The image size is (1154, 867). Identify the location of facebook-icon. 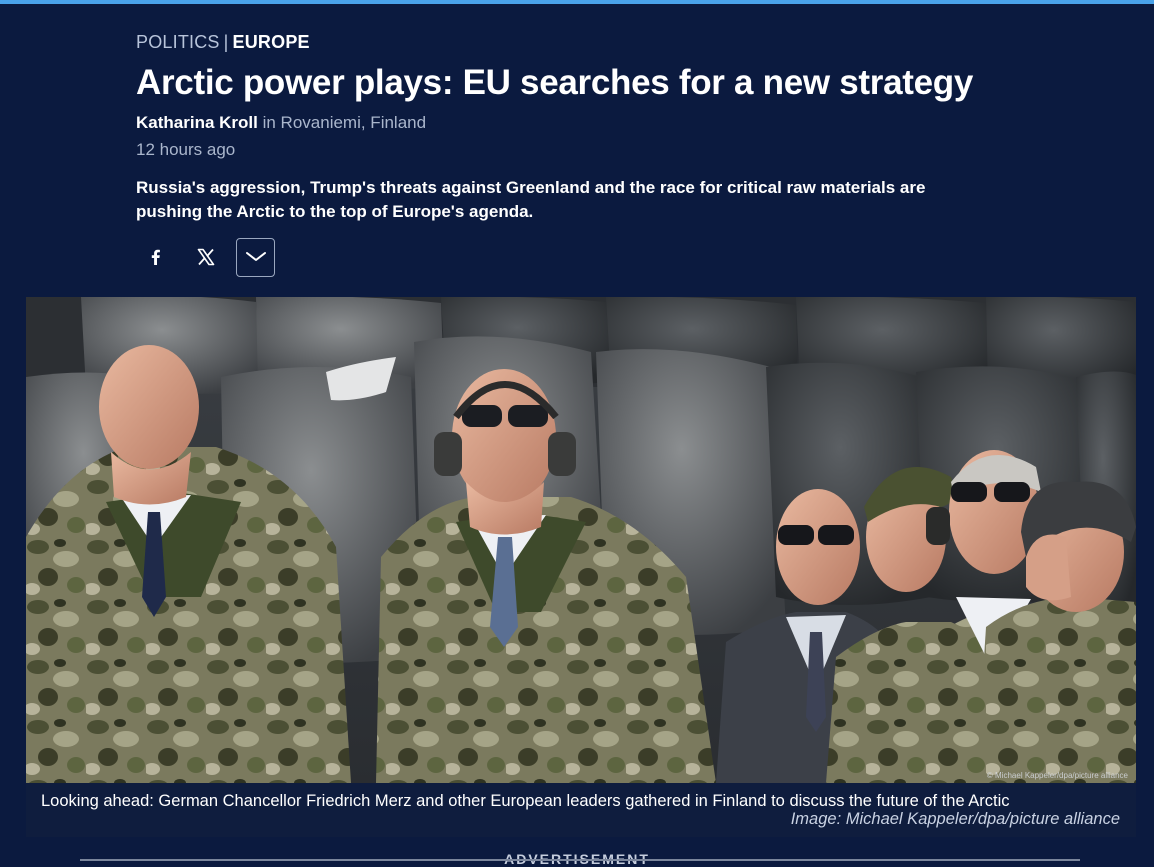
(155, 257).